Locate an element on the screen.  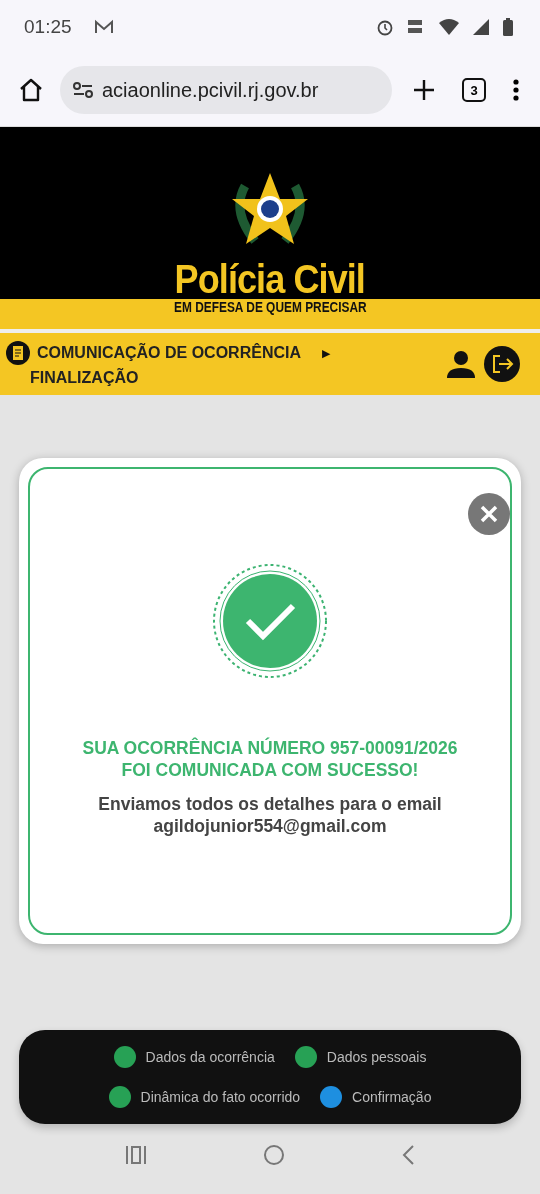
user-icon is located at coordinates (461, 364).